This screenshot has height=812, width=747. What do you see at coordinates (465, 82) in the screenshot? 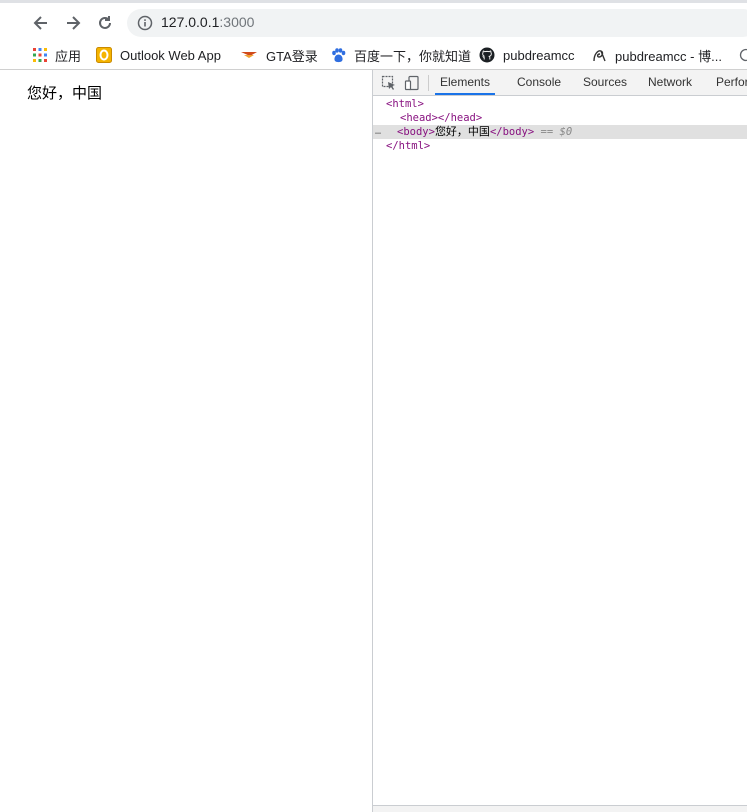
I see `tab-elements: Elements` at bounding box center [465, 82].